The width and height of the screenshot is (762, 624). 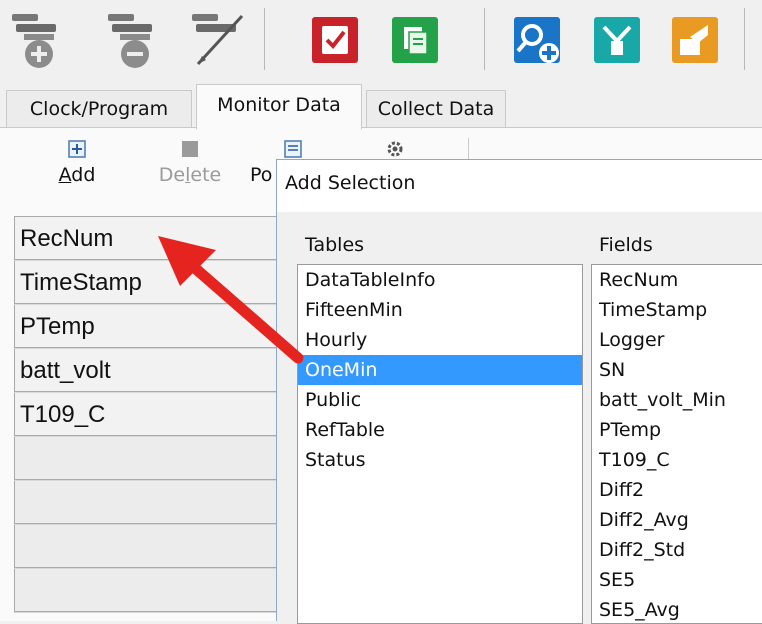 I want to click on list-item: SN, so click(x=677, y=370).